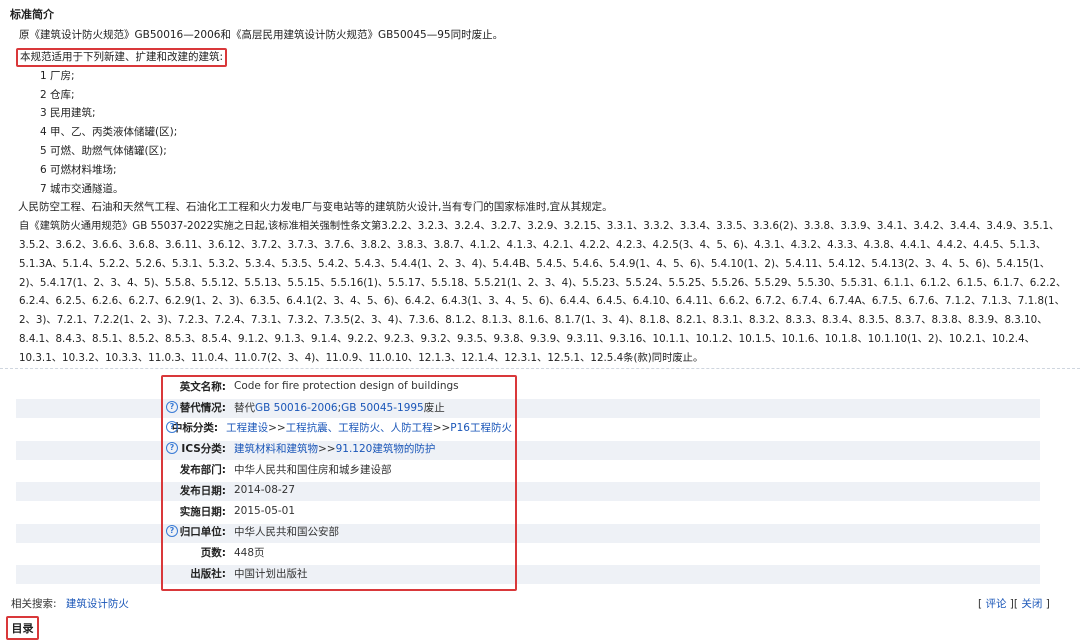  I want to click on bracket: ], so click(1047, 604).